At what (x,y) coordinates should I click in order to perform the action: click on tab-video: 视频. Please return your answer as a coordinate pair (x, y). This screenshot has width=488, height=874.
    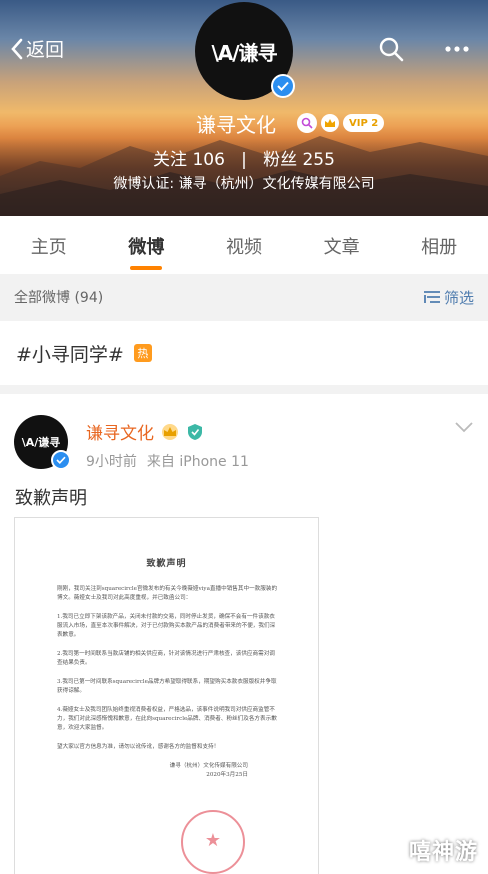
    Looking at the image, I should click on (244, 245).